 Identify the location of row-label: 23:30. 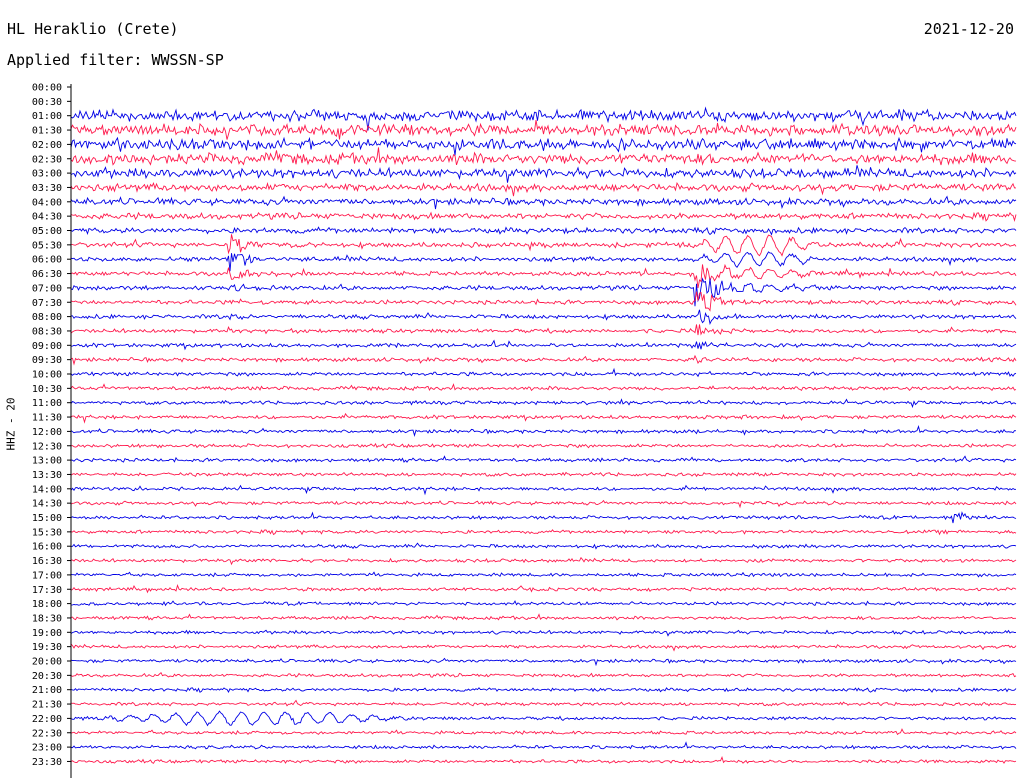
(47, 762).